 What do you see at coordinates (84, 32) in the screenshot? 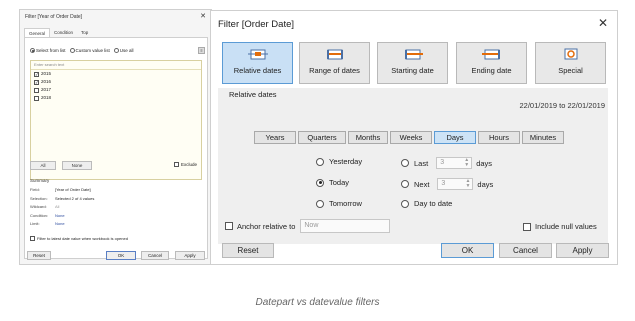
I see `tab-top: Top` at bounding box center [84, 32].